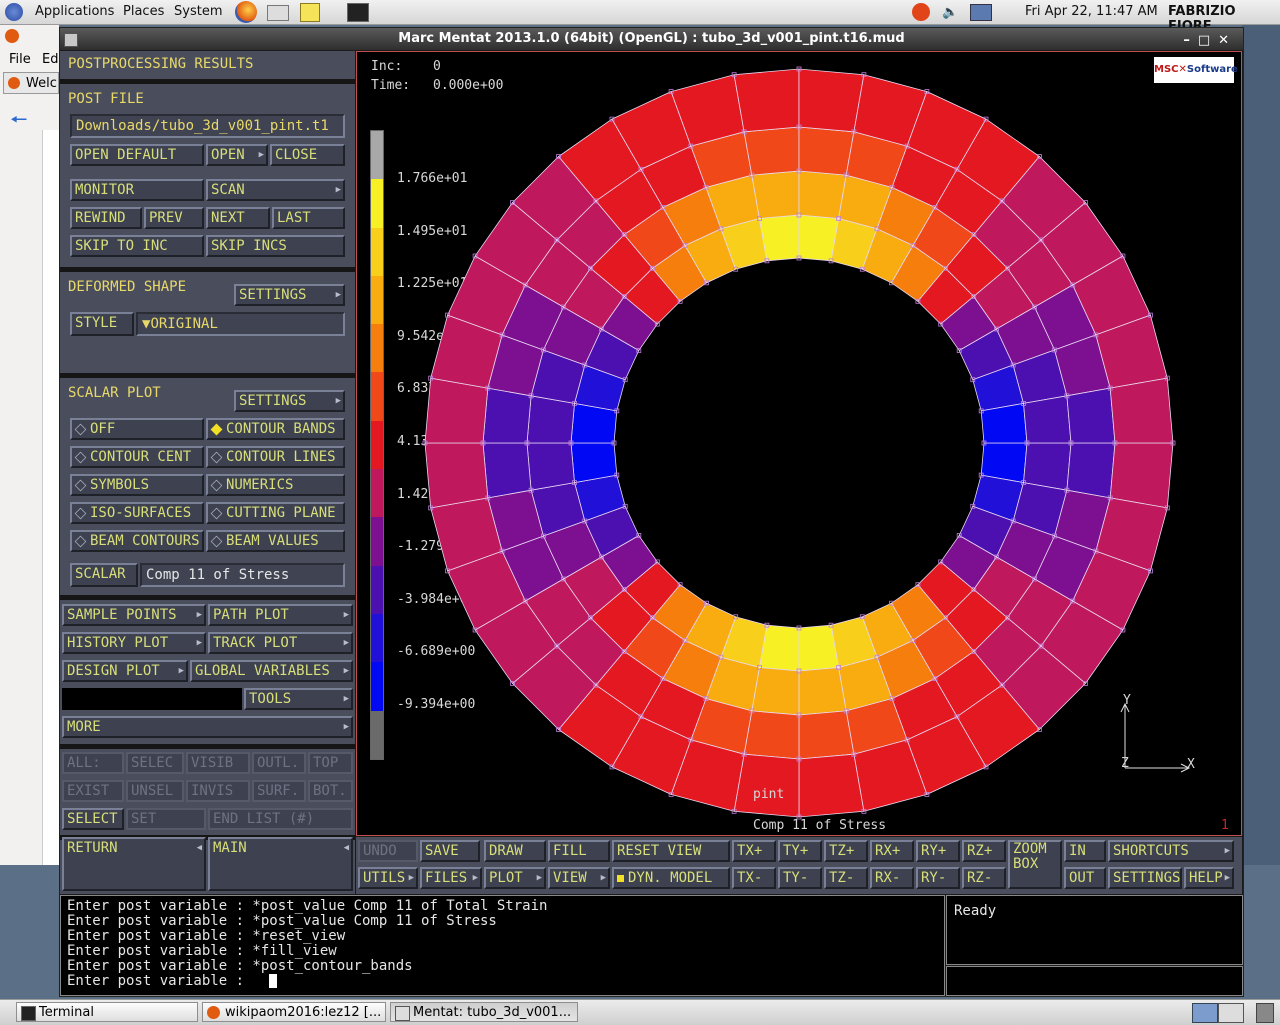 This screenshot has width=1280, height=1025. Describe the element at coordinates (246, 12) in the screenshot. I see `firefox-launcher-icon` at that location.